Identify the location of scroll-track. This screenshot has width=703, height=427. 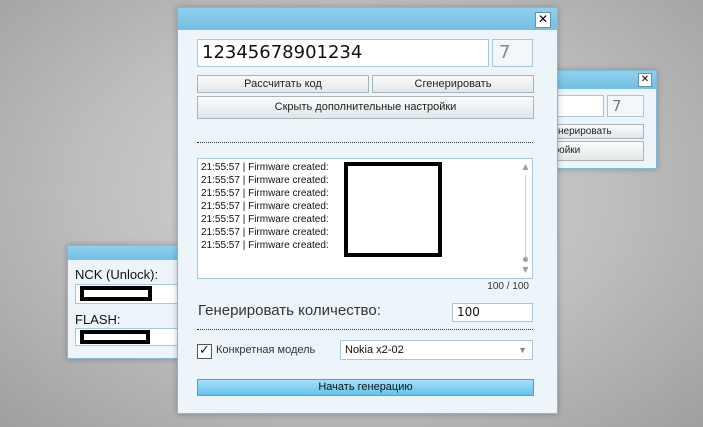
(525, 217).